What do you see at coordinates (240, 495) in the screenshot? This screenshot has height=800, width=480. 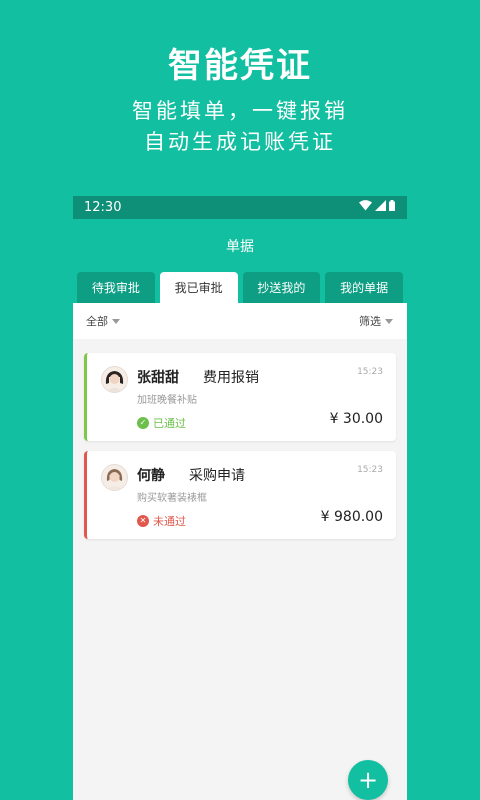 I see `list-item: 何静 采购申请 15:23 购买软著装裱框 ✕ 未通过 ¥ 980.00` at bounding box center [240, 495].